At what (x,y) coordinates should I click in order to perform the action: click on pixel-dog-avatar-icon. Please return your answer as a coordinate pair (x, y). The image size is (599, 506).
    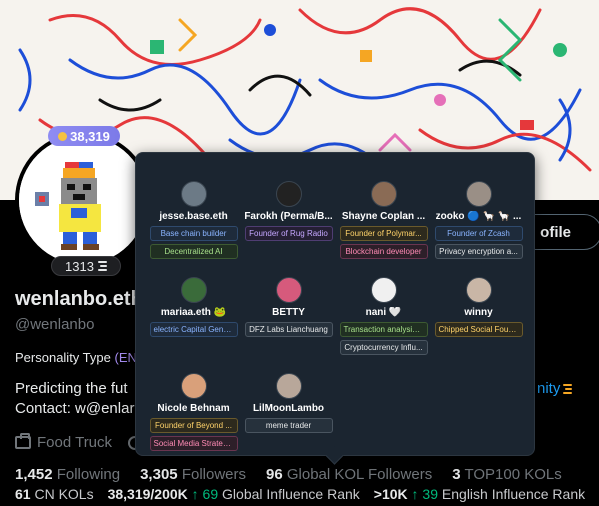
    Looking at the image, I should click on (83, 200).